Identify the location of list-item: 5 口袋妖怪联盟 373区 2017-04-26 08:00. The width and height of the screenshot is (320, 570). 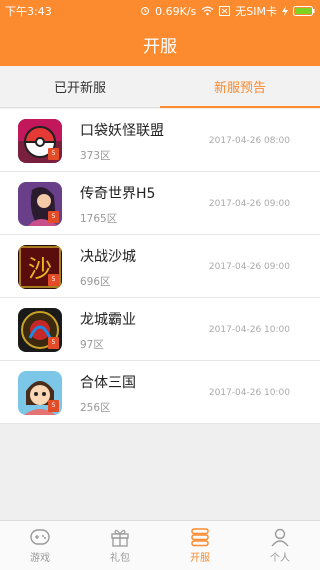
(160, 140).